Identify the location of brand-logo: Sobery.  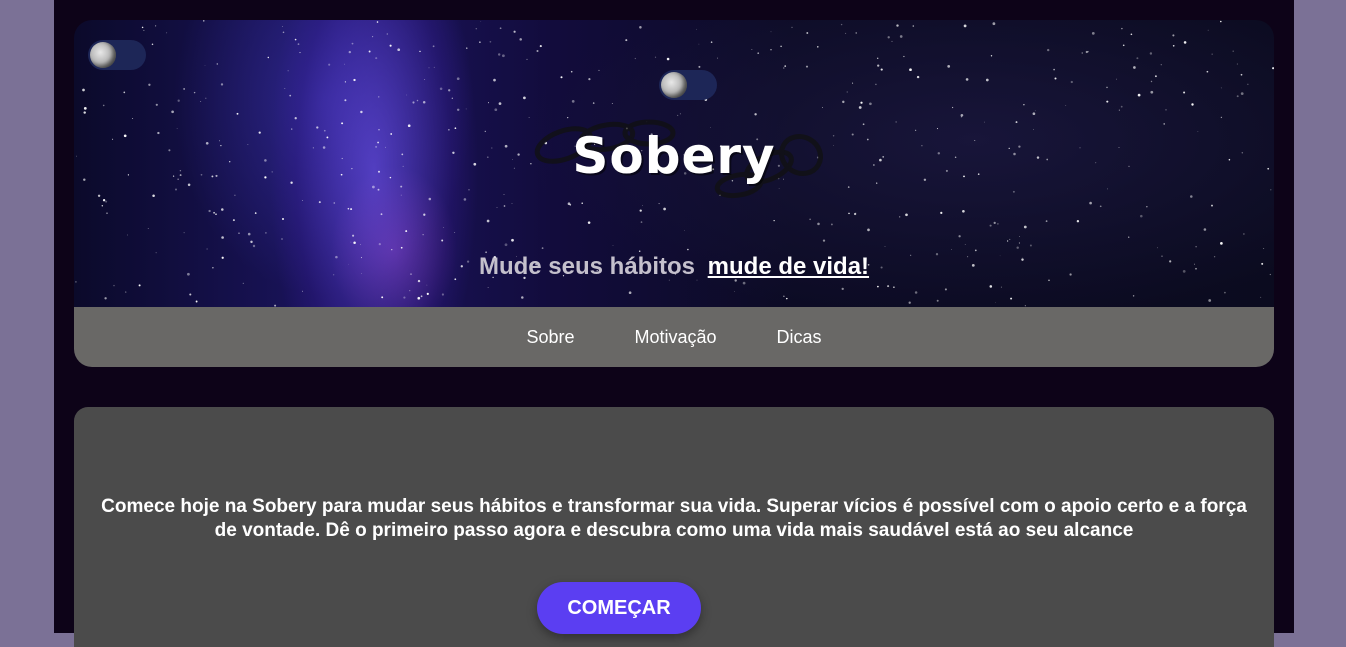
(674, 156).